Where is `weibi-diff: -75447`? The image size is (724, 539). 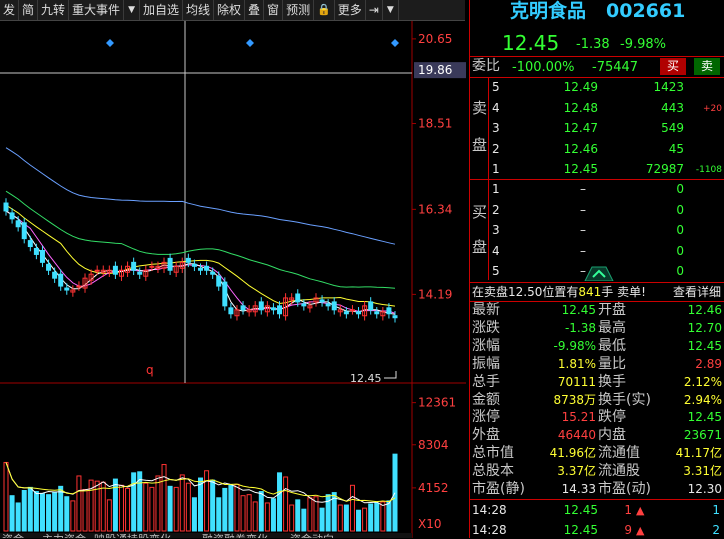 weibi-diff: -75447 is located at coordinates (615, 67).